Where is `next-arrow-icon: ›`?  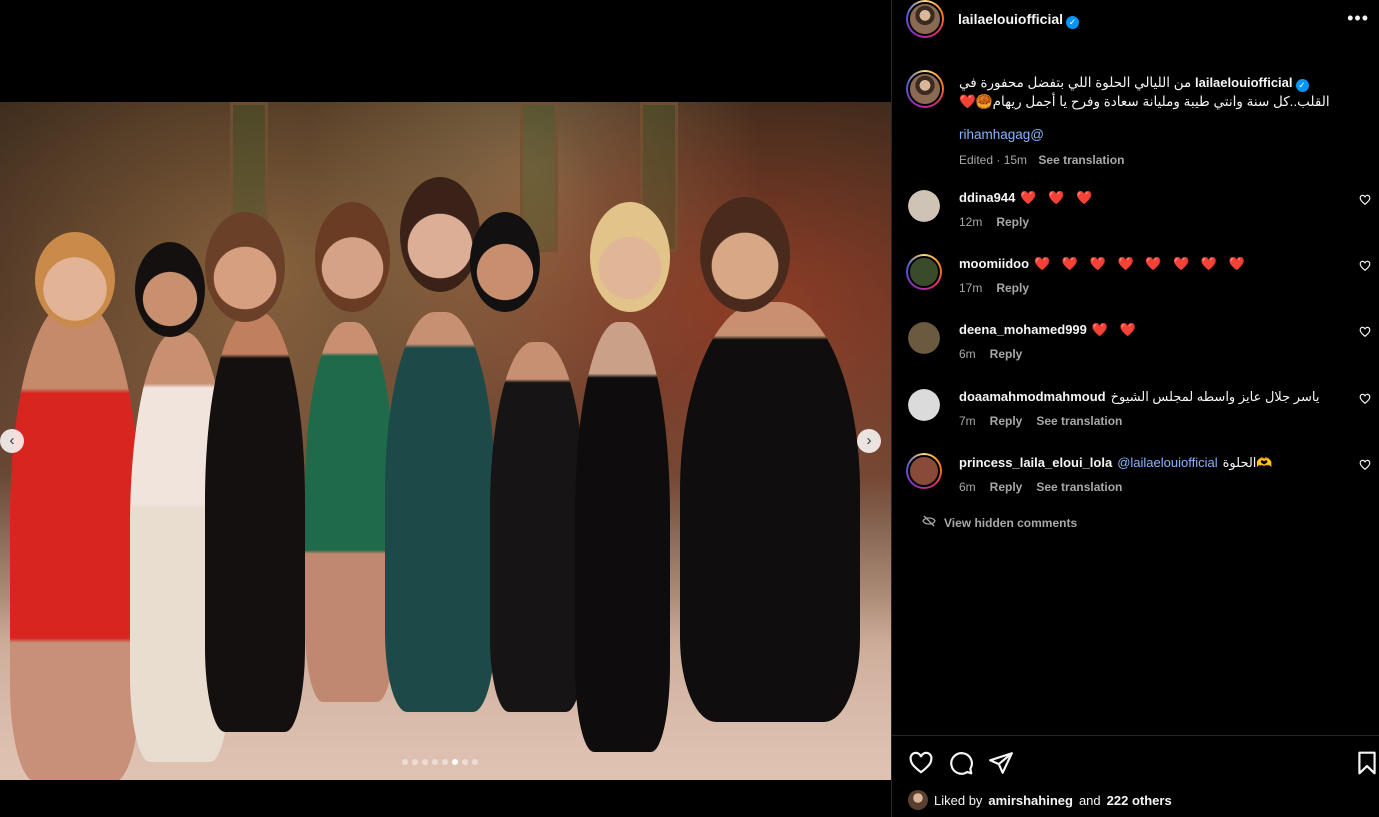 next-arrow-icon: › is located at coordinates (869, 441).